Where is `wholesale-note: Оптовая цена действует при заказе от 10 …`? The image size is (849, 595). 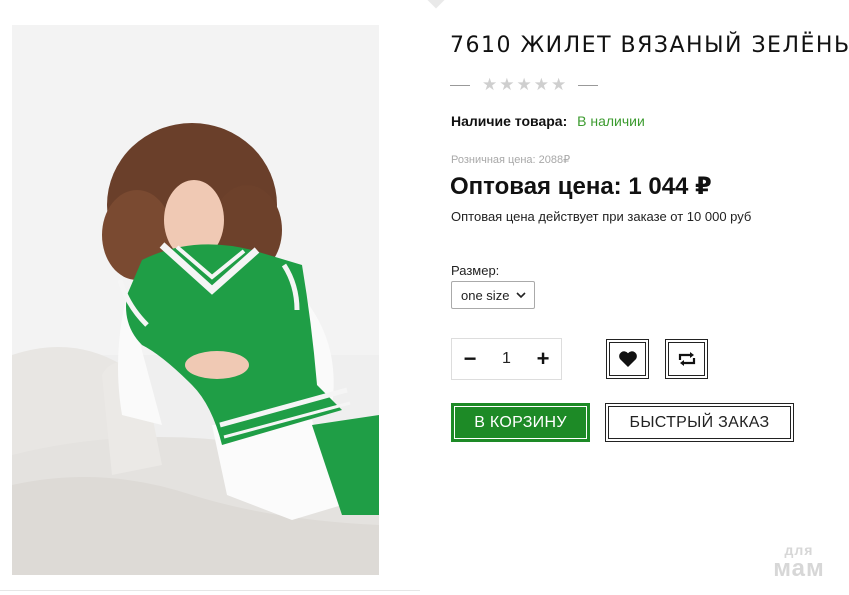 wholesale-note: Оптовая цена действует при заказе от 10 … is located at coordinates (601, 216).